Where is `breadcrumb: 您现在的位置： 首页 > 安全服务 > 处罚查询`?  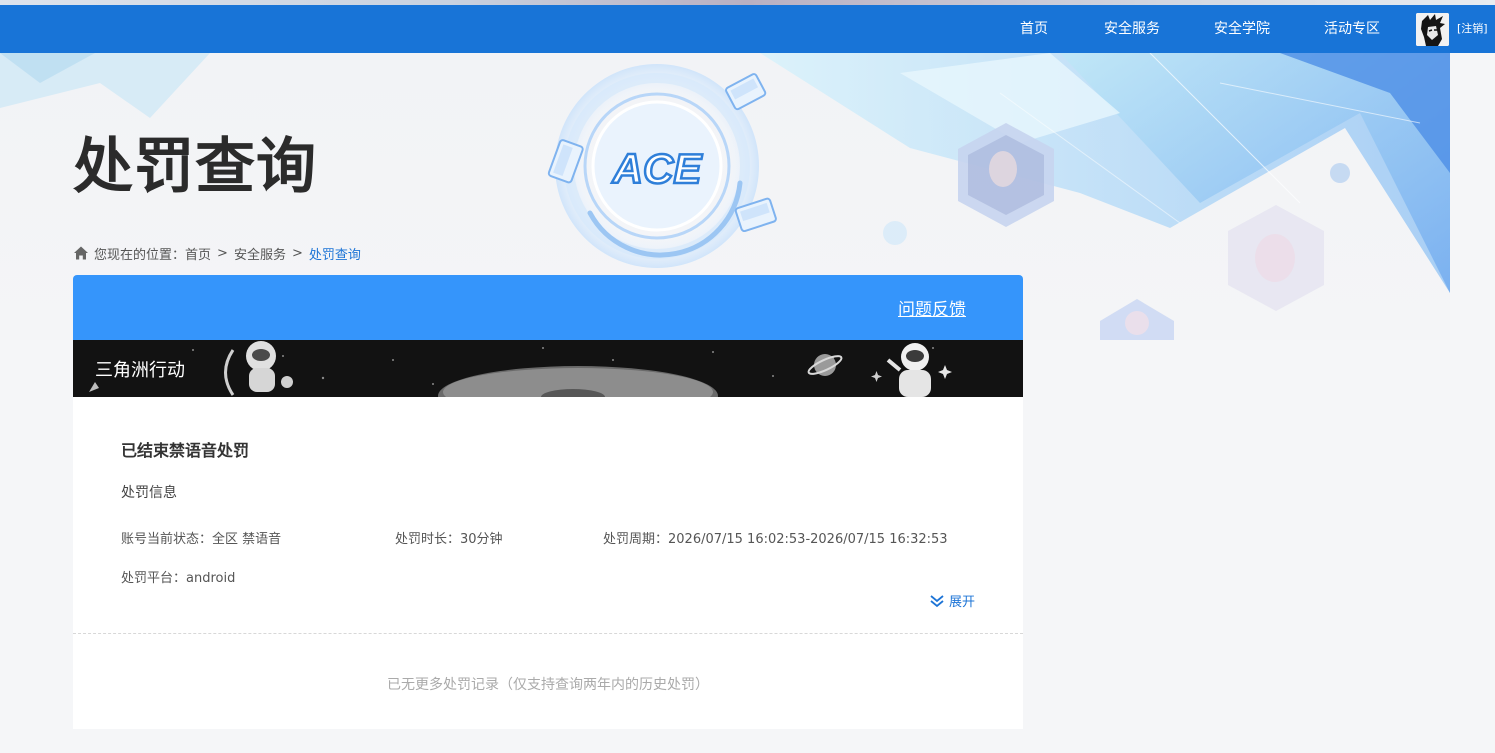 breadcrumb: 您现在的位置： 首页 > 安全服务 > 处罚查询 is located at coordinates (217, 253).